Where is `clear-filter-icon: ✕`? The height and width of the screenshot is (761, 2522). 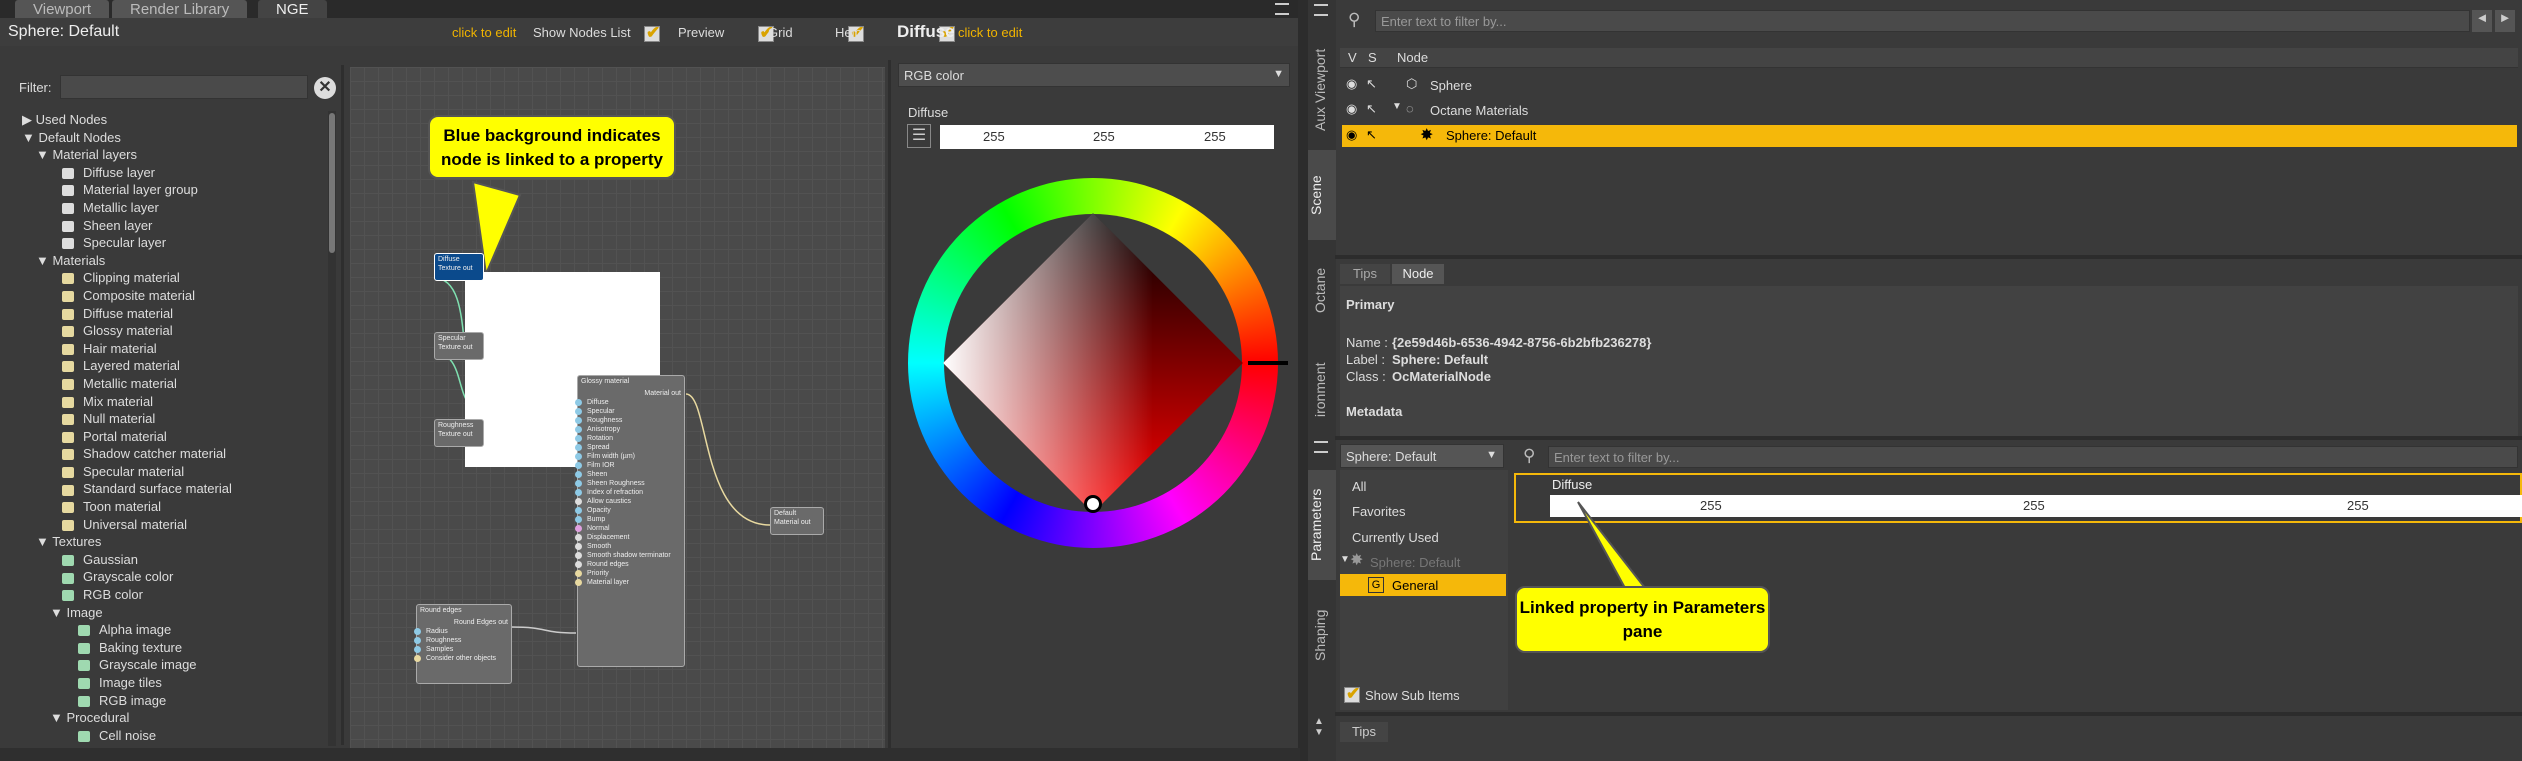 clear-filter-icon: ✕ is located at coordinates (325, 88).